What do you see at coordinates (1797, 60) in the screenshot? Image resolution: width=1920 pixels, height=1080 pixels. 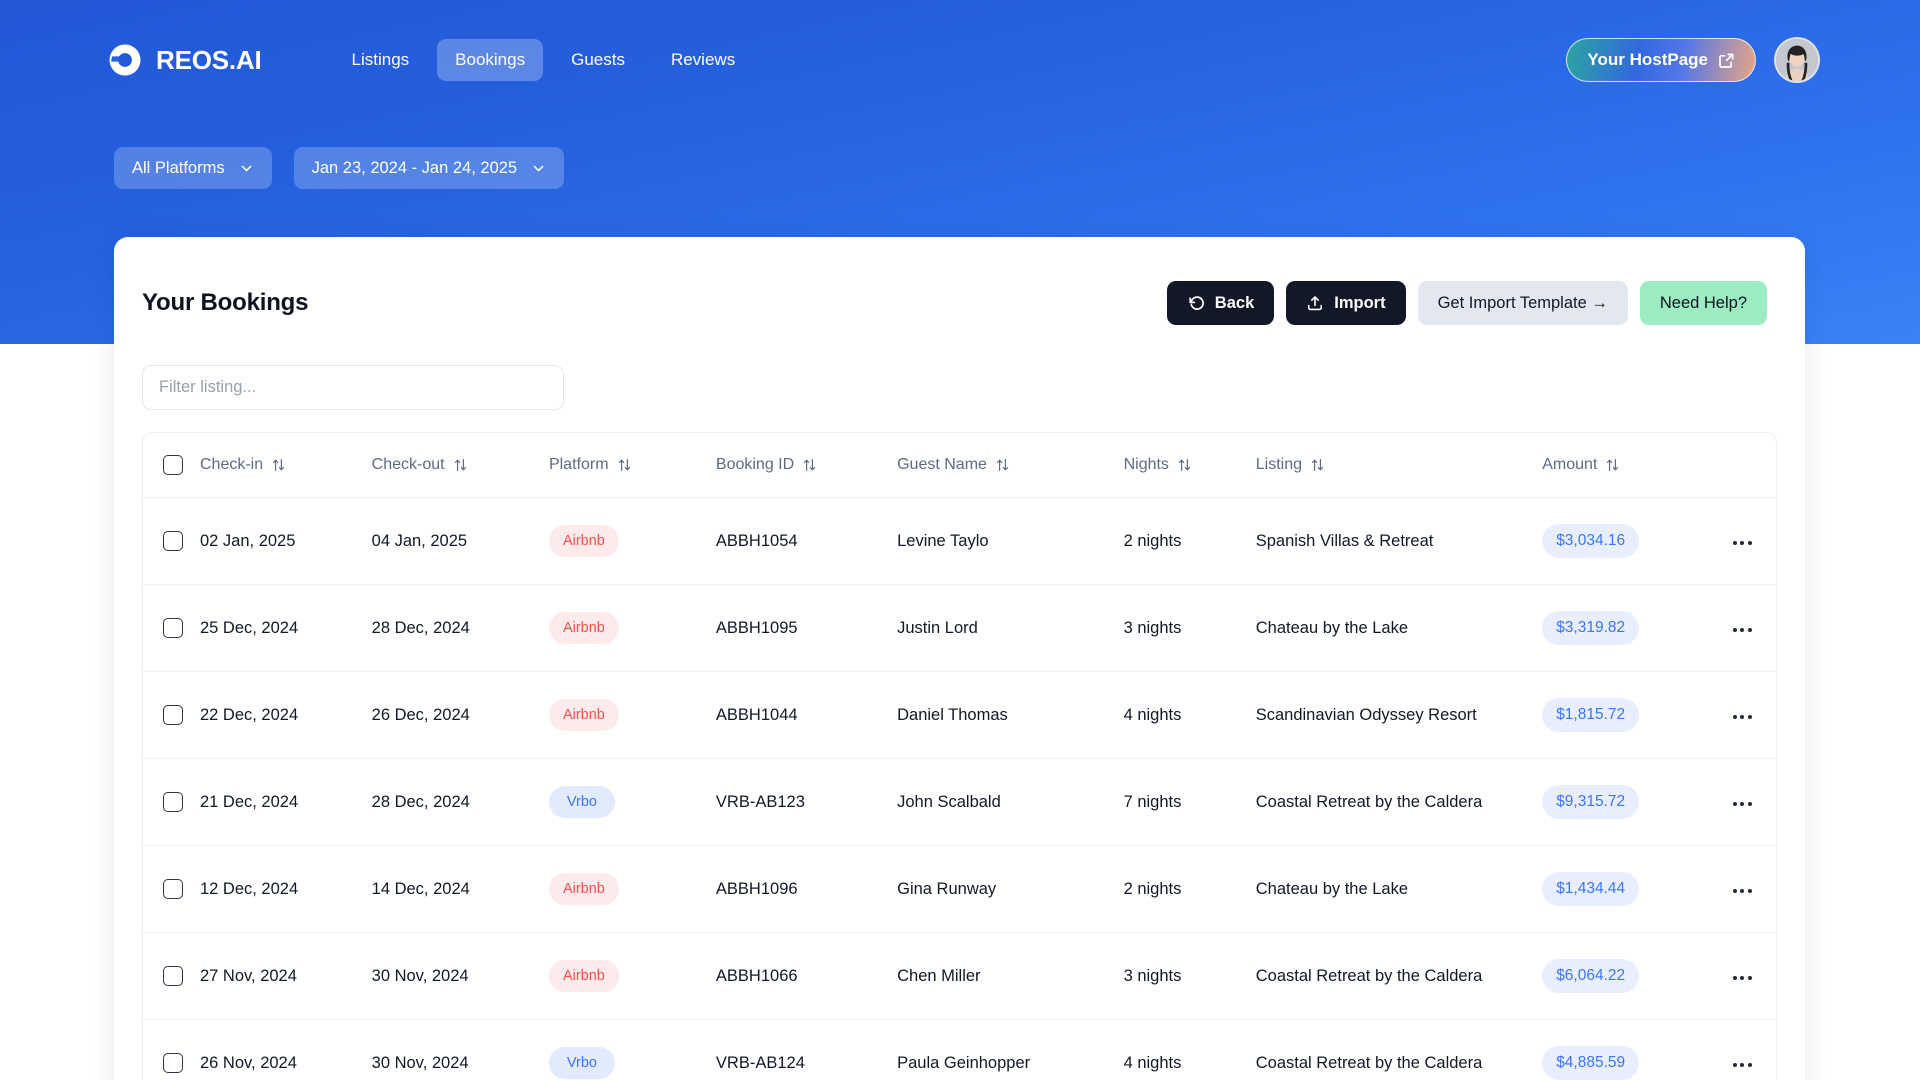 I see `user-avatar` at bounding box center [1797, 60].